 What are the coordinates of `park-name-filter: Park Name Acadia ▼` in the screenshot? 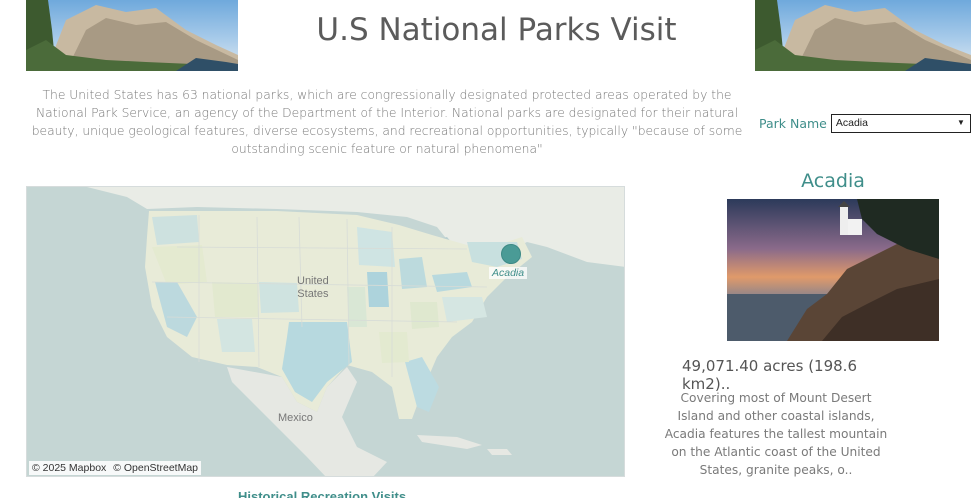 It's located at (865, 123).